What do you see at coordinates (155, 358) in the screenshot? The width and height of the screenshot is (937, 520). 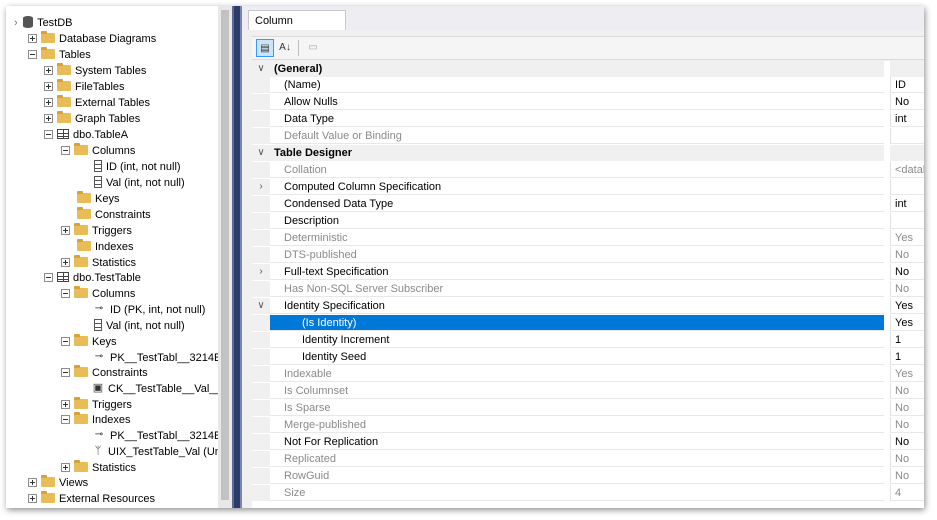 I see `tree-node-key: ⊸ PK__TestTabl__3214EC2` at bounding box center [155, 358].